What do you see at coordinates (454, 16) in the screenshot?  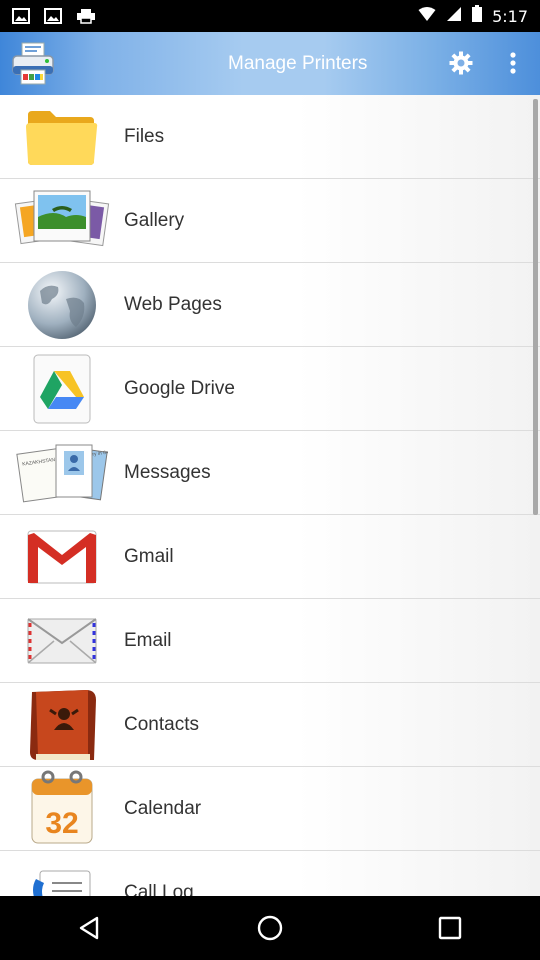 I see `signal-icon` at bounding box center [454, 16].